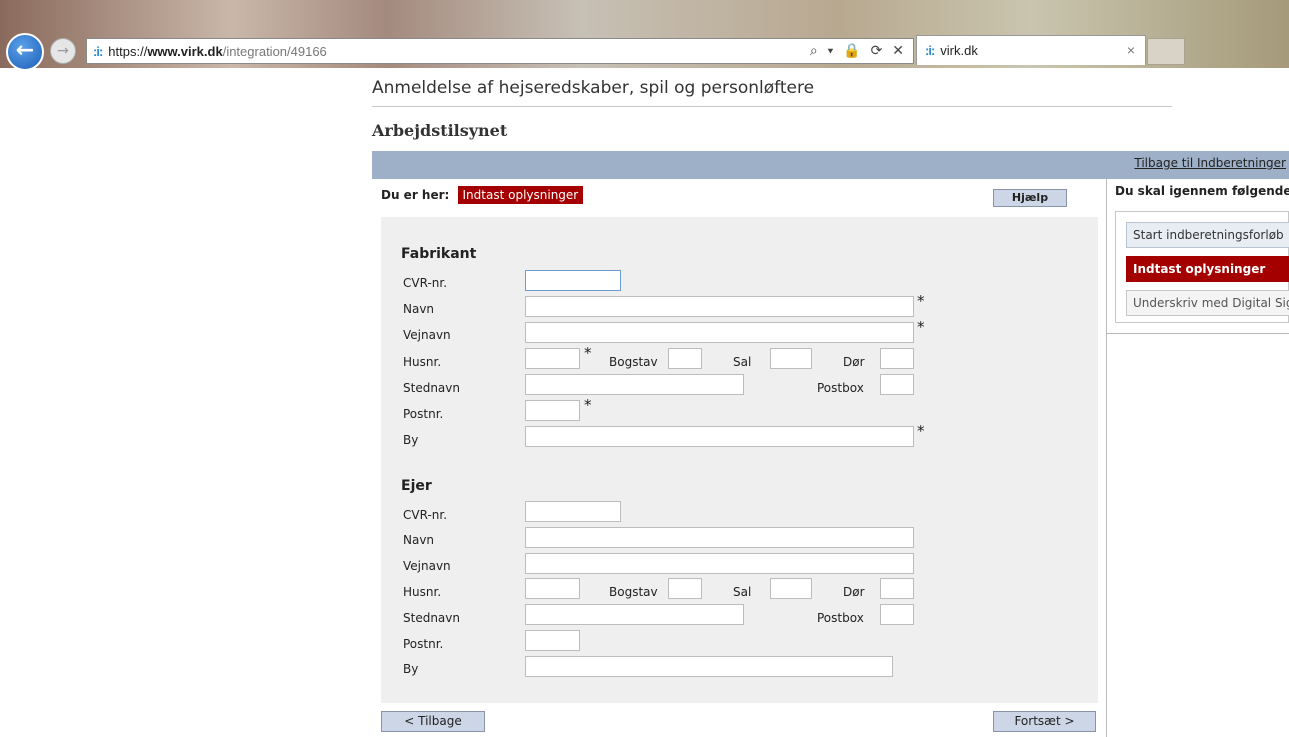 This screenshot has width=1289, height=737. What do you see at coordinates (1207, 235) in the screenshot?
I see `step-start: Start indberetningsforløb` at bounding box center [1207, 235].